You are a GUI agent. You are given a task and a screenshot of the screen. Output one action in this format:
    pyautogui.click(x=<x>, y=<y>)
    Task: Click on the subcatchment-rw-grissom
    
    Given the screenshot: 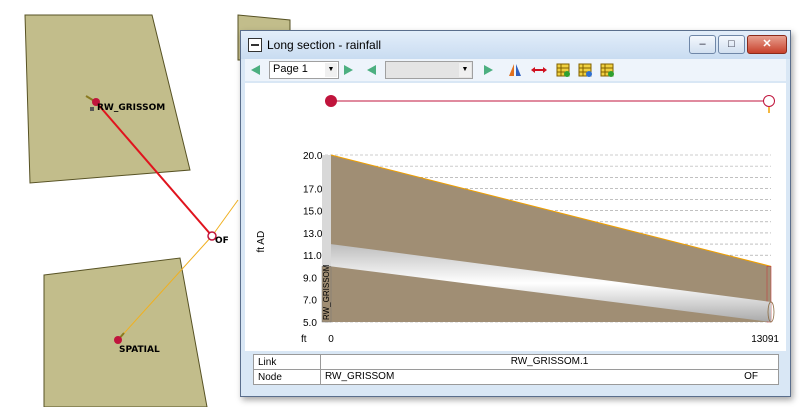 What is the action you would take?
    pyautogui.click(x=107, y=99)
    